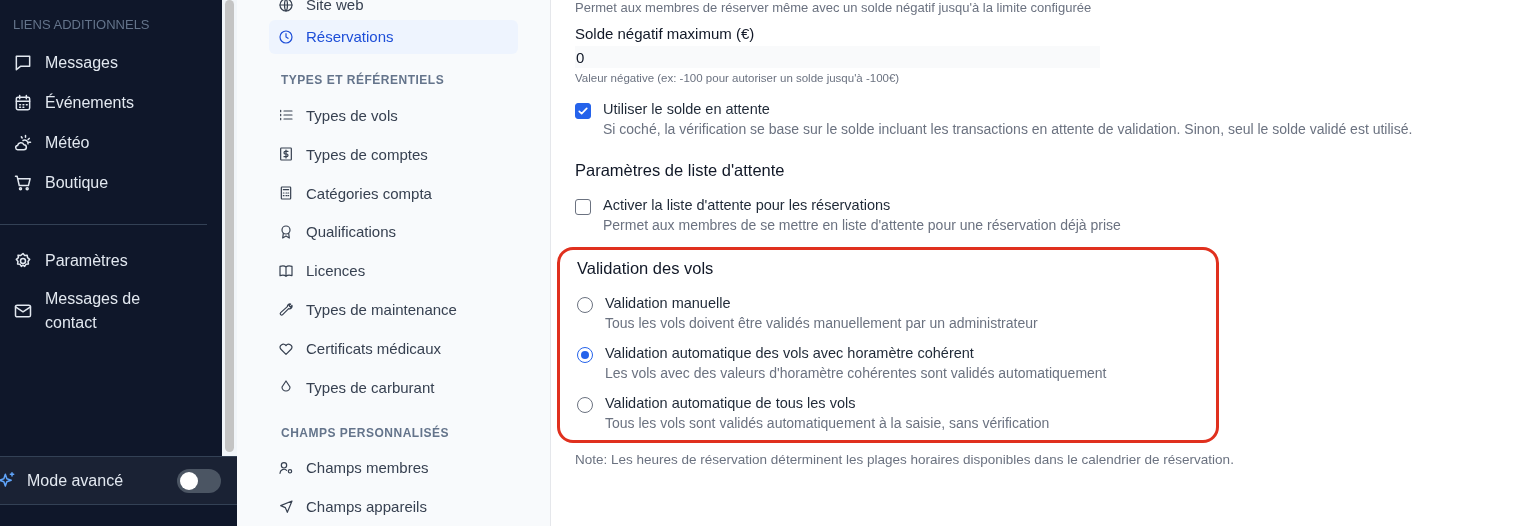 This screenshot has height=526, width=1522. What do you see at coordinates (82, 24) in the screenshot?
I see `section-title: LIENS ADDITIONNELS` at bounding box center [82, 24].